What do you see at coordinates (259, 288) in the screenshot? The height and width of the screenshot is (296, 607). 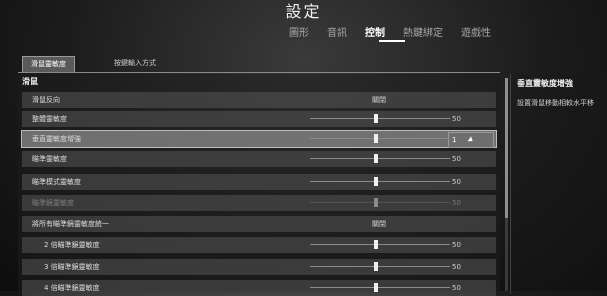 I see `setting-row-4x-scope-sensitivity: 4 倍瞄準鏡靈敏度 50` at bounding box center [259, 288].